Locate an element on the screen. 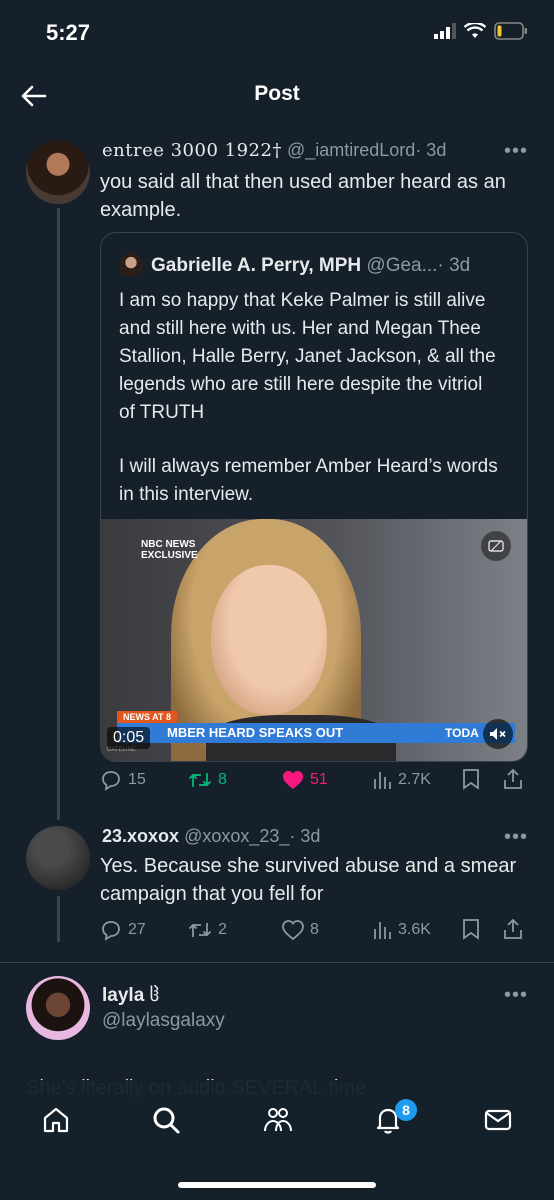  network-logo: NBC NEWS EXCLUSIVE is located at coordinates (169, 550).